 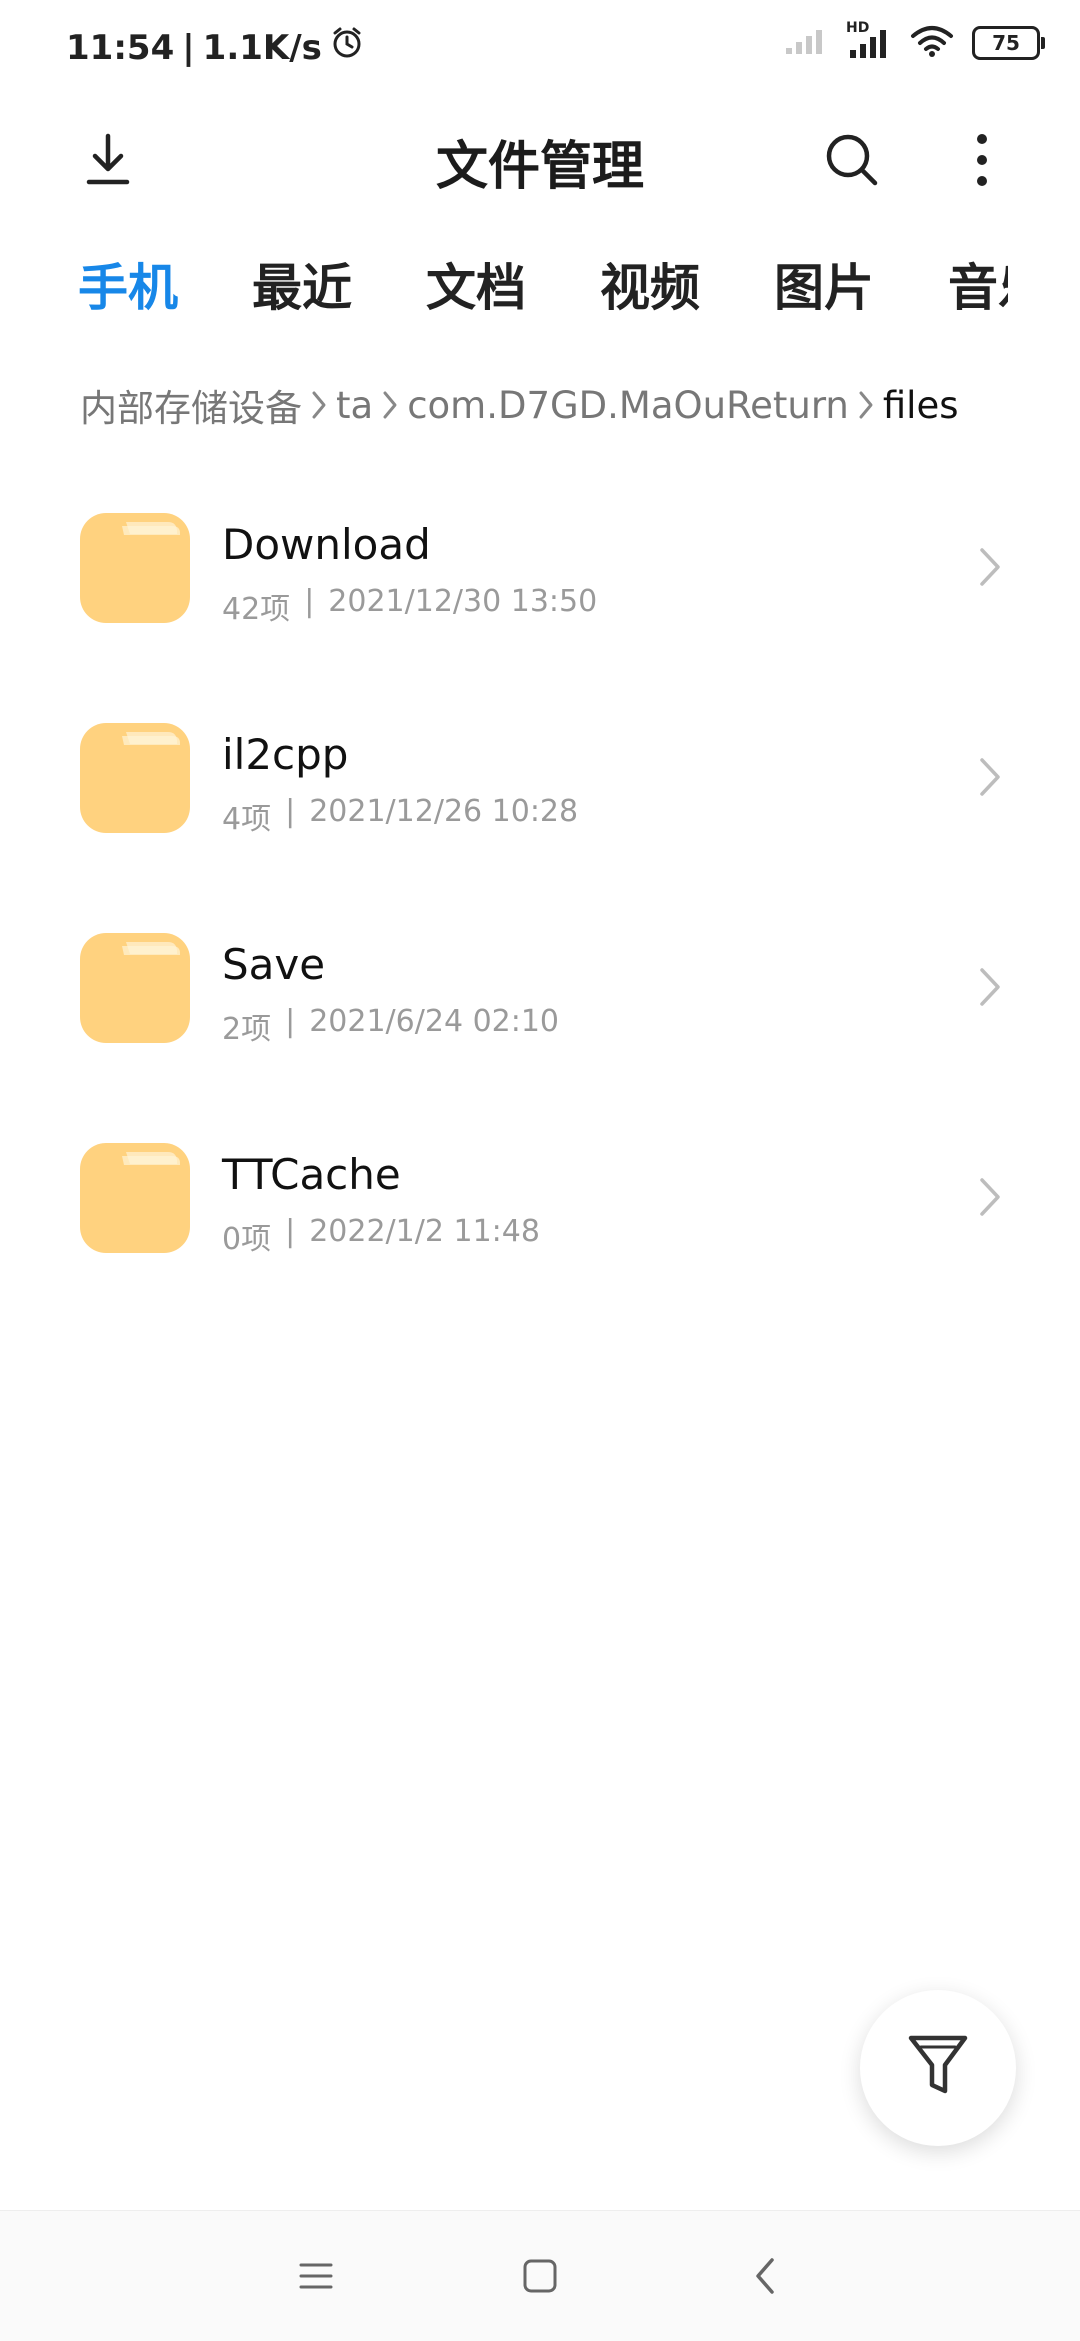 I want to click on file-meta: 0项 | 2022/1/2 11:48, so click(x=381, y=1236).